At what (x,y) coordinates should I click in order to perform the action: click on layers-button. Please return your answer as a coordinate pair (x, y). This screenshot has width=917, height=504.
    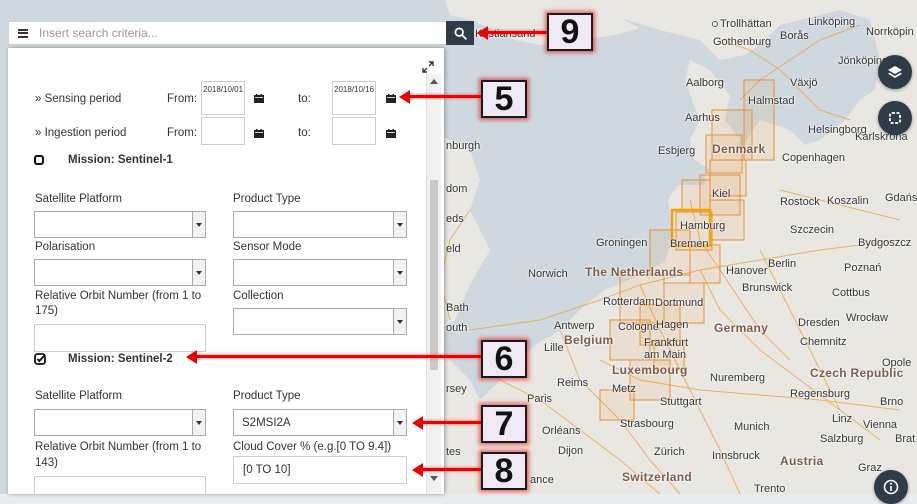
    Looking at the image, I should click on (895, 72).